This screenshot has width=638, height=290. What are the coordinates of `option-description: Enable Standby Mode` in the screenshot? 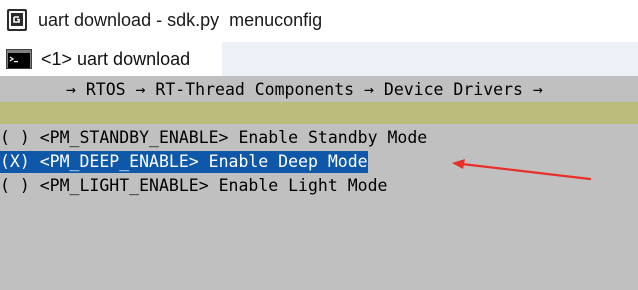 It's located at (333, 137).